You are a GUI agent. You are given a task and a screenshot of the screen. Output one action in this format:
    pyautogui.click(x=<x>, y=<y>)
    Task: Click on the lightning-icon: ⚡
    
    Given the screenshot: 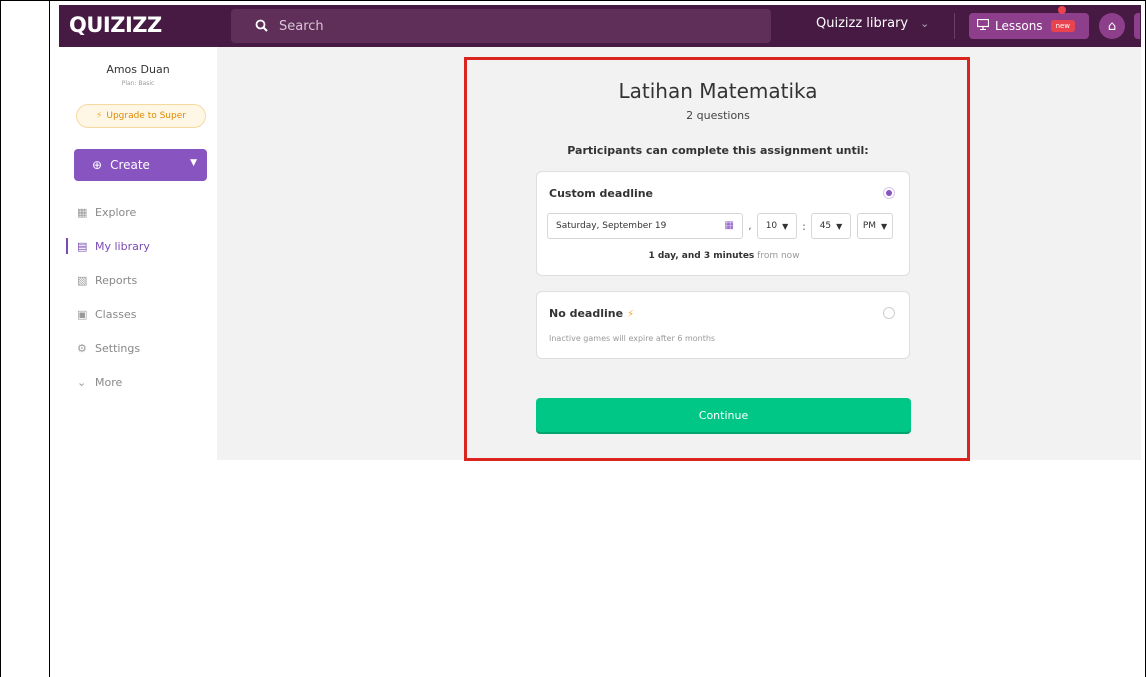 What is the action you would take?
    pyautogui.click(x=99, y=116)
    